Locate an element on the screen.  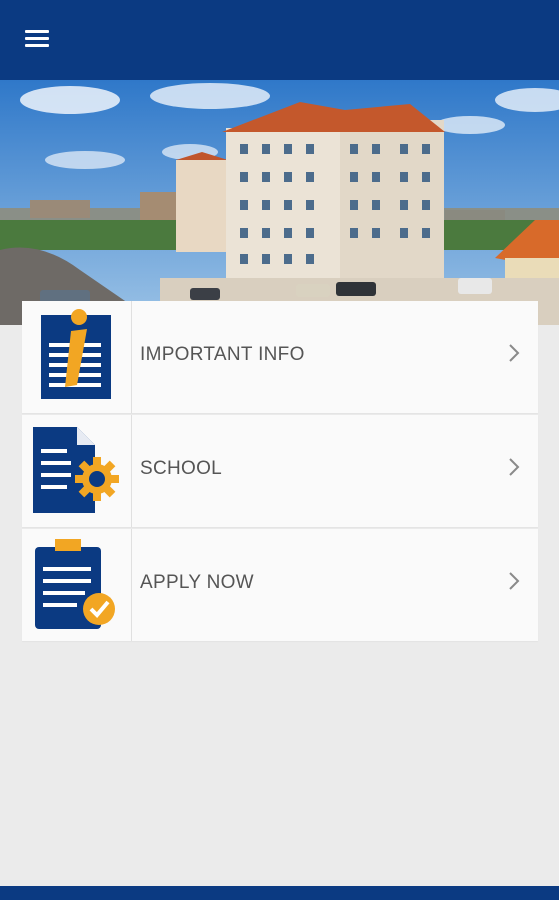
menu-item-label: APPLY NOW is located at coordinates (197, 582).